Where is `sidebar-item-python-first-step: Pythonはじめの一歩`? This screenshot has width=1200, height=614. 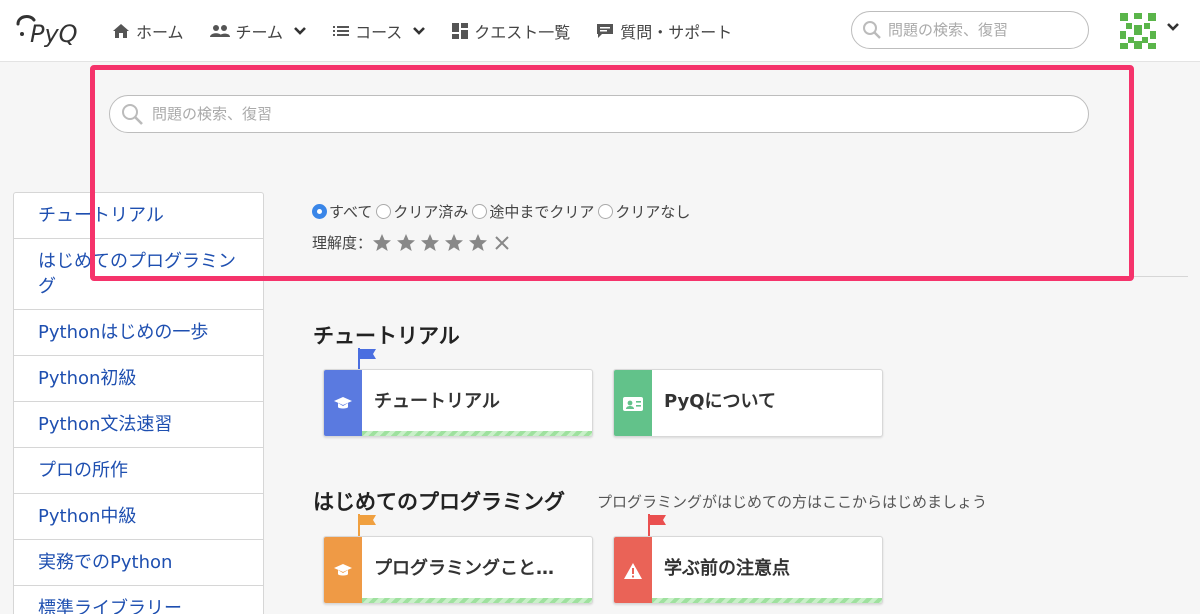 sidebar-item-python-first-step: Pythonはじめの一歩 is located at coordinates (138, 333).